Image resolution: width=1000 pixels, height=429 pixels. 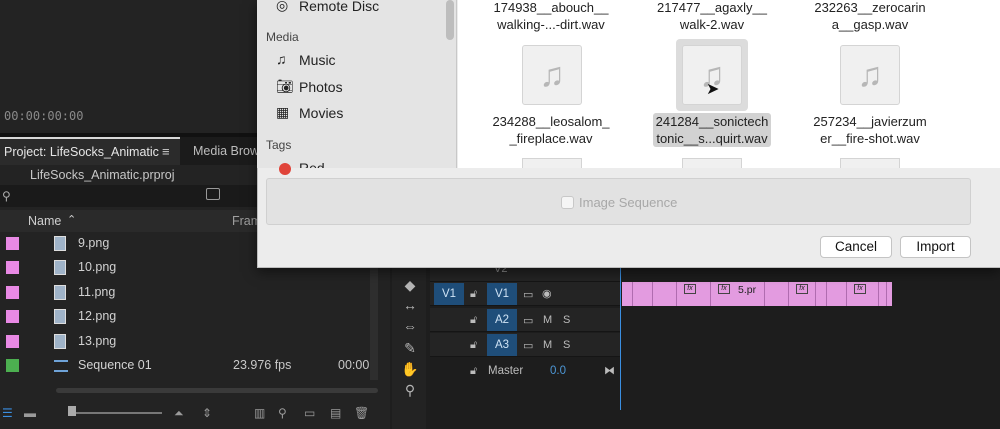 I want to click on file-name-line1: 217477__agaxly__, so click(x=712, y=7).